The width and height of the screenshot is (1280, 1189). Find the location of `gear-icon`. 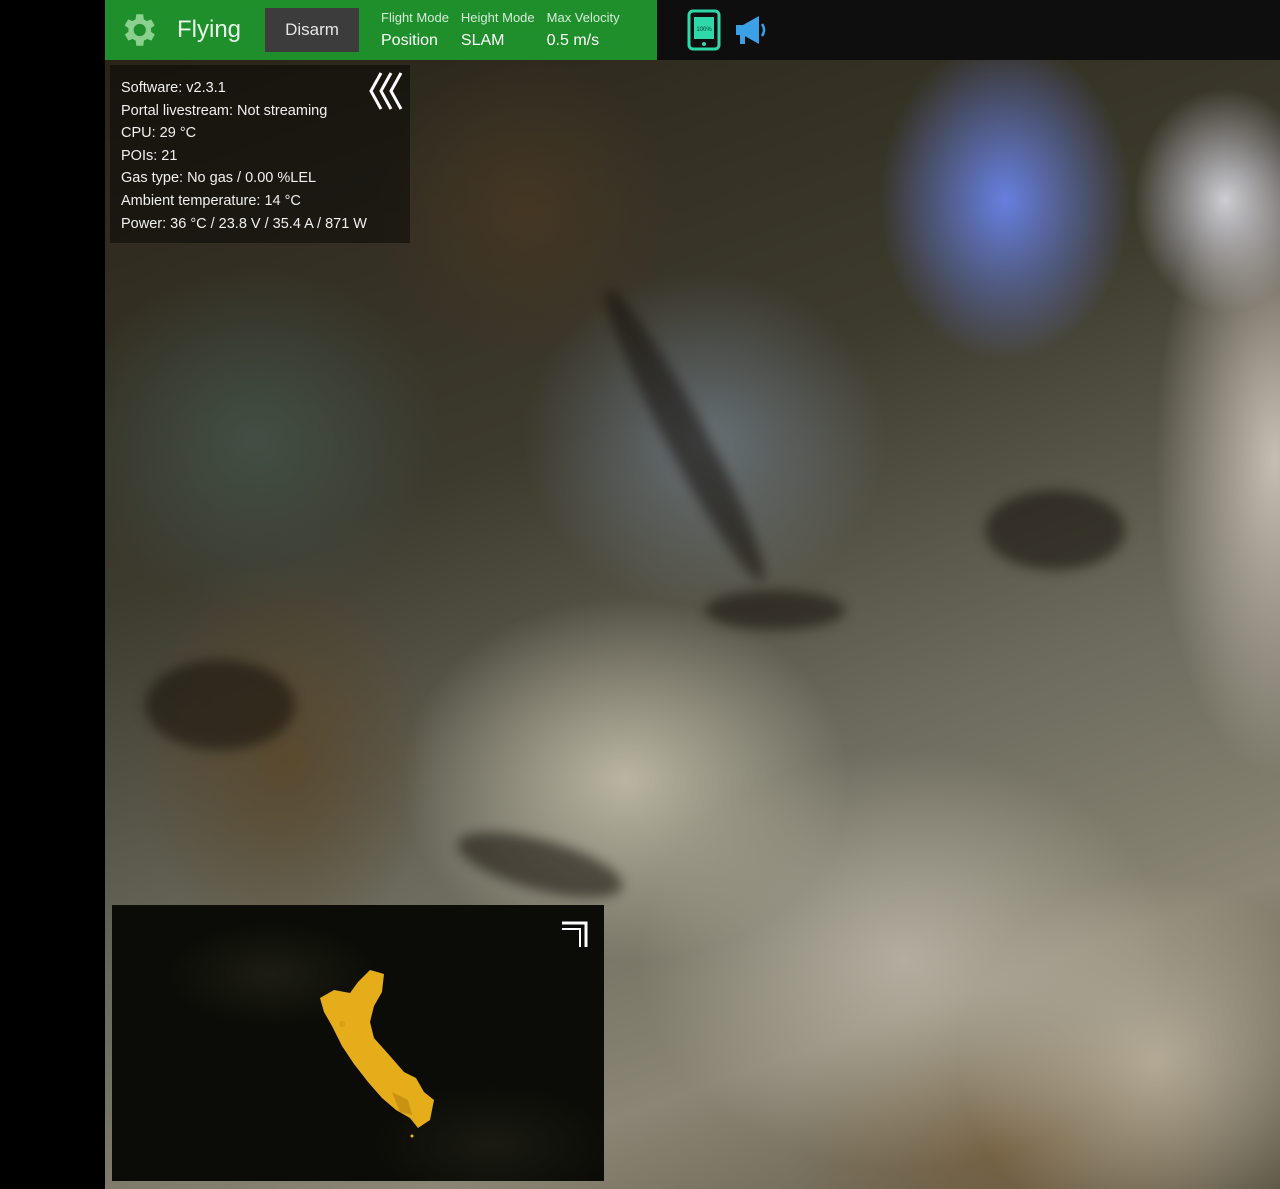

gear-icon is located at coordinates (138, 30).